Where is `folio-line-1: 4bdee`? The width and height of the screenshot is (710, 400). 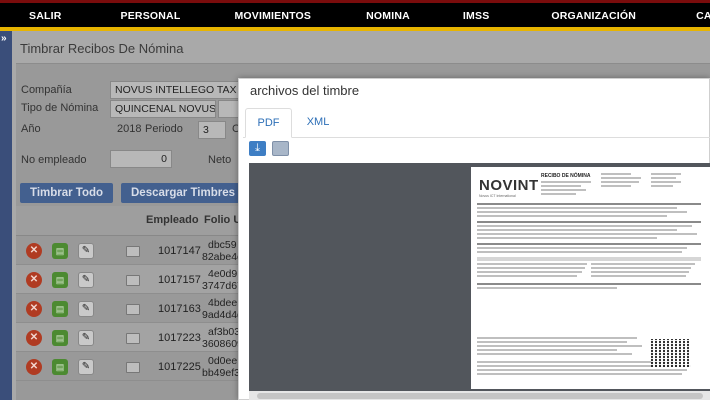 folio-line-1: 4bdee is located at coordinates (223, 303).